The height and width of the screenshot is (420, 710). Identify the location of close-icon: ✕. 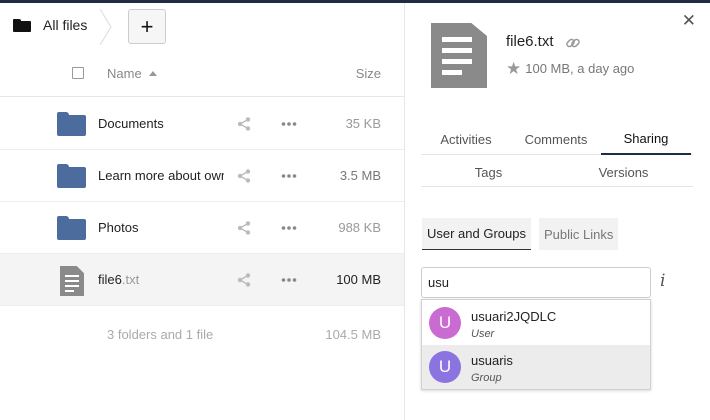
(689, 20).